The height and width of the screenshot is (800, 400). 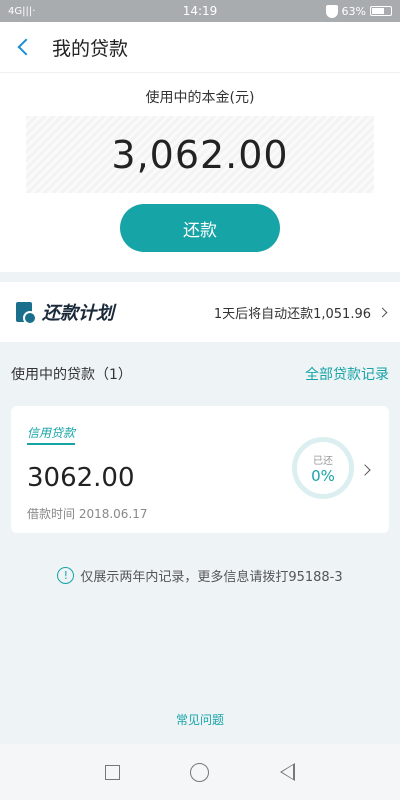 I want to click on plan-title: 还款计划, so click(x=78, y=313).